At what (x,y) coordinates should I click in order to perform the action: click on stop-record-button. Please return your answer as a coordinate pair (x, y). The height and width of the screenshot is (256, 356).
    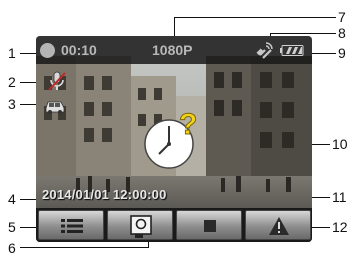
    Looking at the image, I should click on (209, 225).